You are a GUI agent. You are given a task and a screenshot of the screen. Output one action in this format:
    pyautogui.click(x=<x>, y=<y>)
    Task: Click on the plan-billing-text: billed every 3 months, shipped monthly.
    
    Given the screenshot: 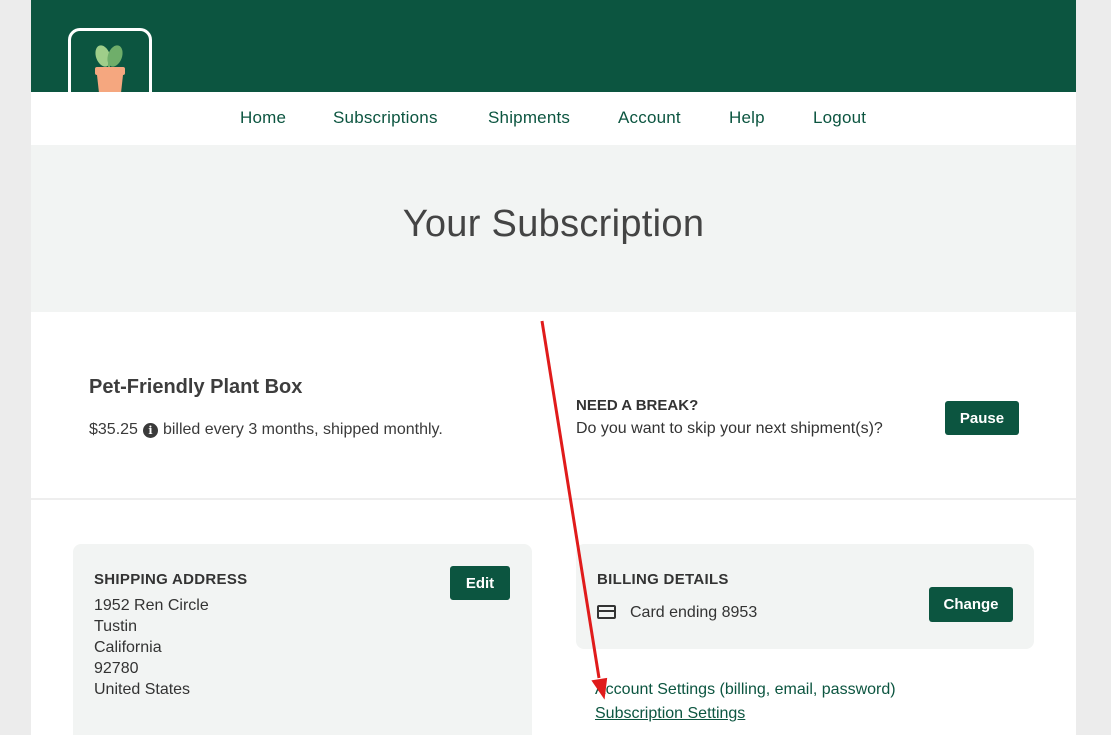 What is the action you would take?
    pyautogui.click(x=302, y=429)
    